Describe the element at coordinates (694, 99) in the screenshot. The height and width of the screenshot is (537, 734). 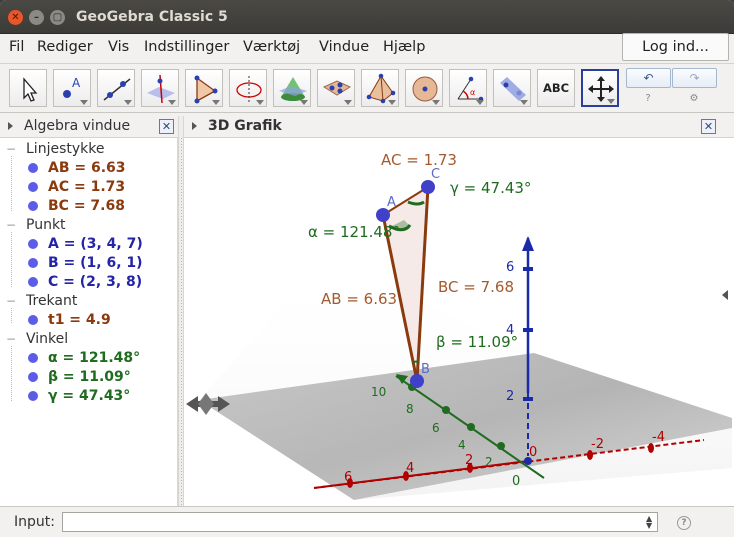
I see `toolbar-settings-icon: ⚙` at that location.